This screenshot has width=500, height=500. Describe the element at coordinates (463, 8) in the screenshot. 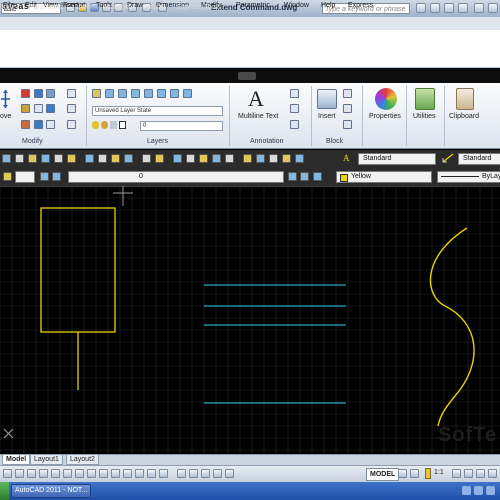

I see `favorites-icon` at that location.